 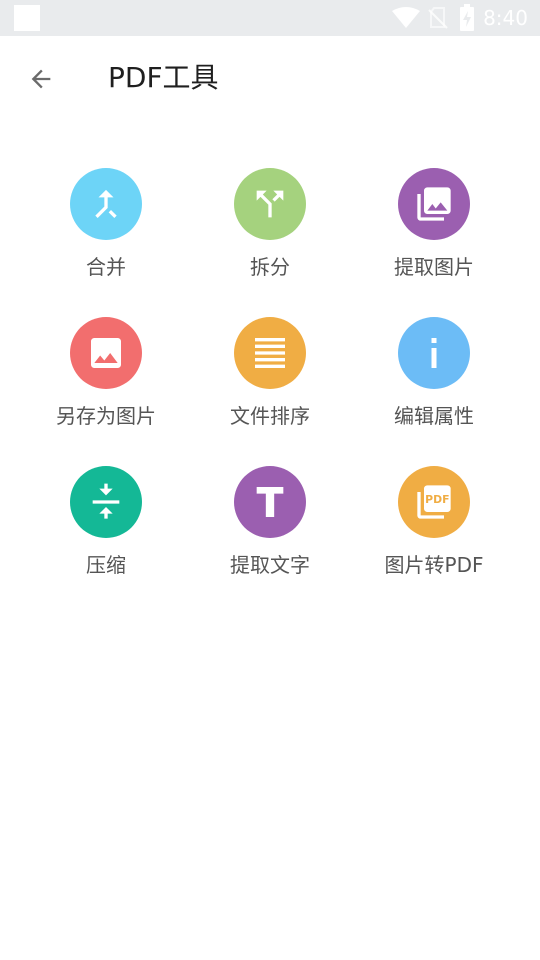 I want to click on tool-sort-pages-label: 文件排序, so click(x=270, y=416).